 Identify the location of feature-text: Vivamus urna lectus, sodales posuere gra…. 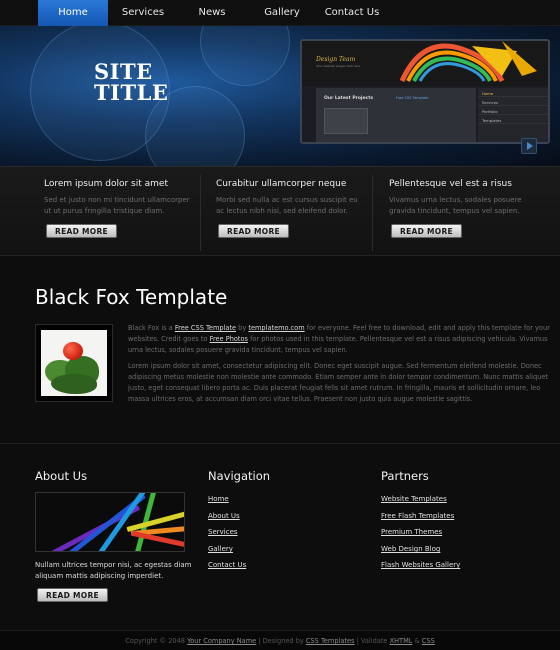
(455, 205).